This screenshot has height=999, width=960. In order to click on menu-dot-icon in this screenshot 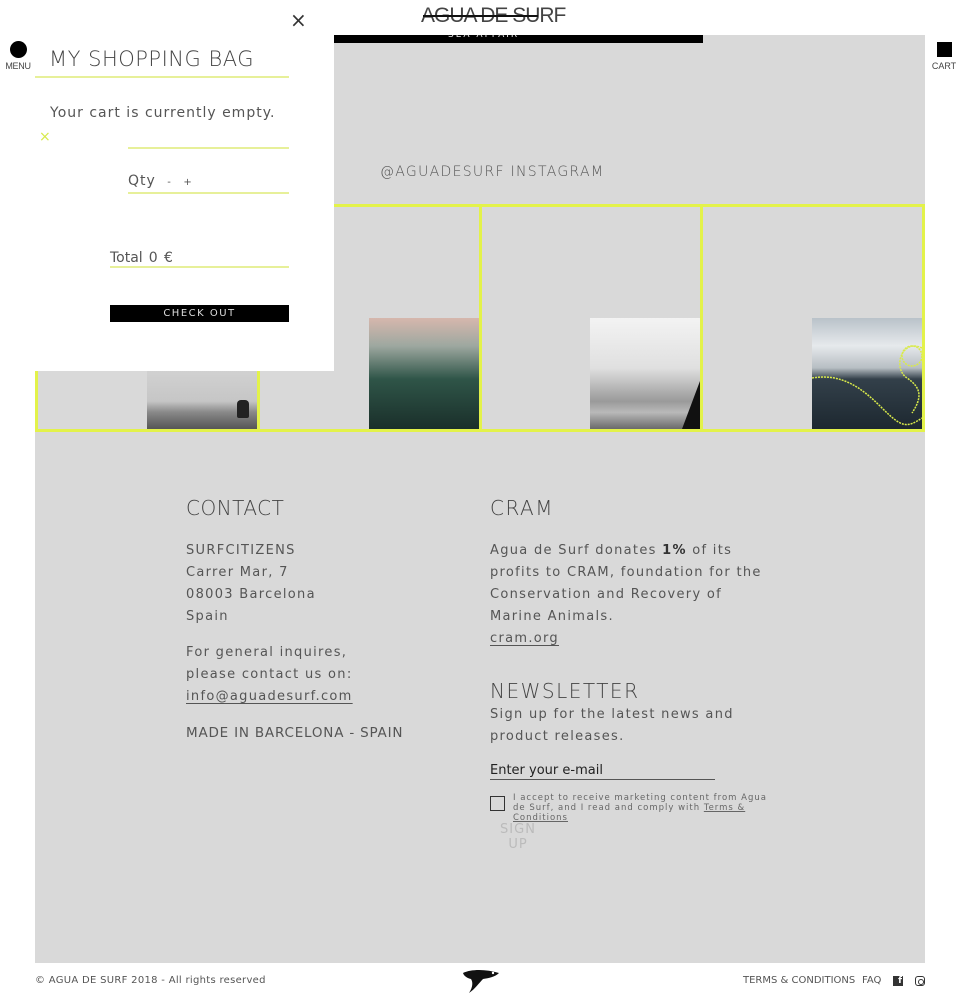, I will do `click(18, 49)`.